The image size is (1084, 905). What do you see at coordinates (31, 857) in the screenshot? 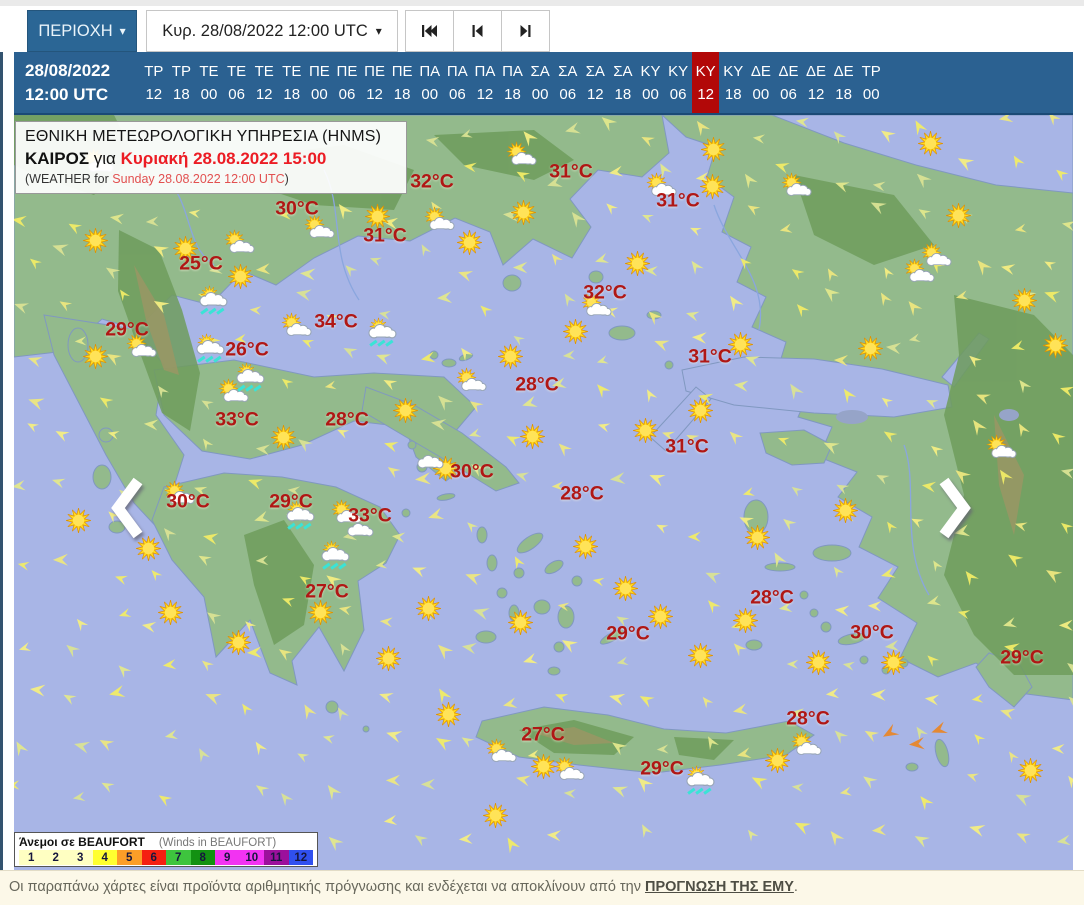
I see `beaufort-cell: 1` at bounding box center [31, 857].